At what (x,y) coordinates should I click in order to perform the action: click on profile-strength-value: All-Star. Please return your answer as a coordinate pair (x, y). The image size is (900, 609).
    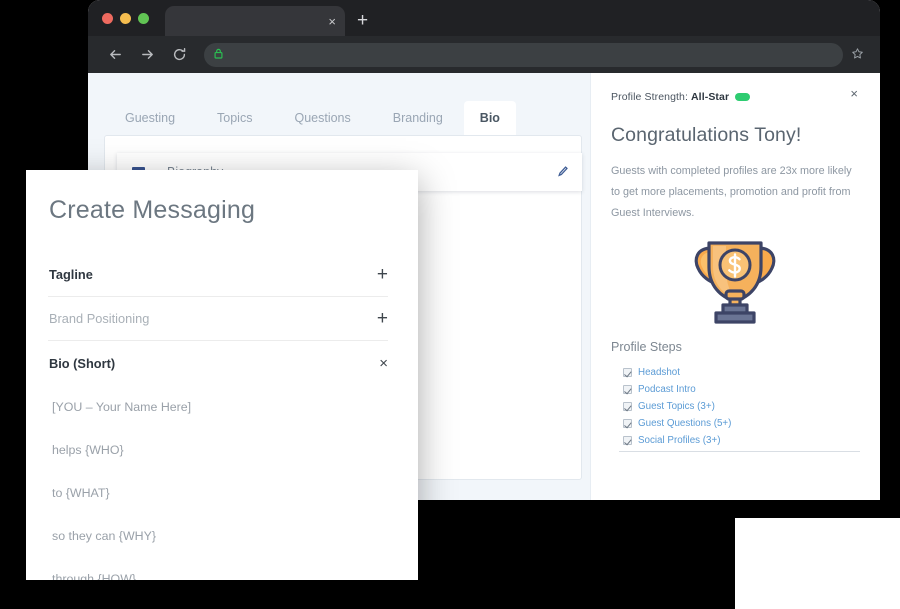
    Looking at the image, I should click on (710, 97).